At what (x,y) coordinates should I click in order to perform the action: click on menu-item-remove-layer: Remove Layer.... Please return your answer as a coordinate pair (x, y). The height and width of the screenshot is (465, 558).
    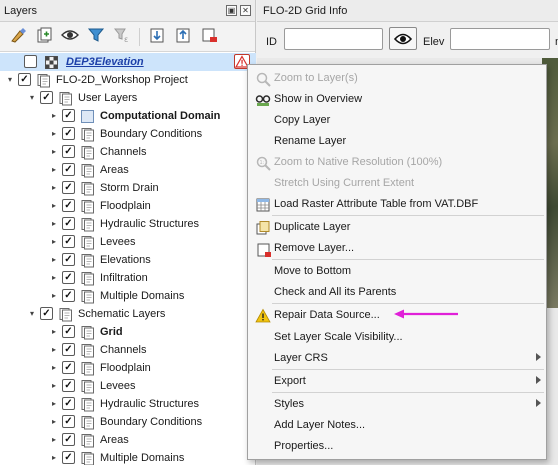
    Looking at the image, I should click on (397, 248).